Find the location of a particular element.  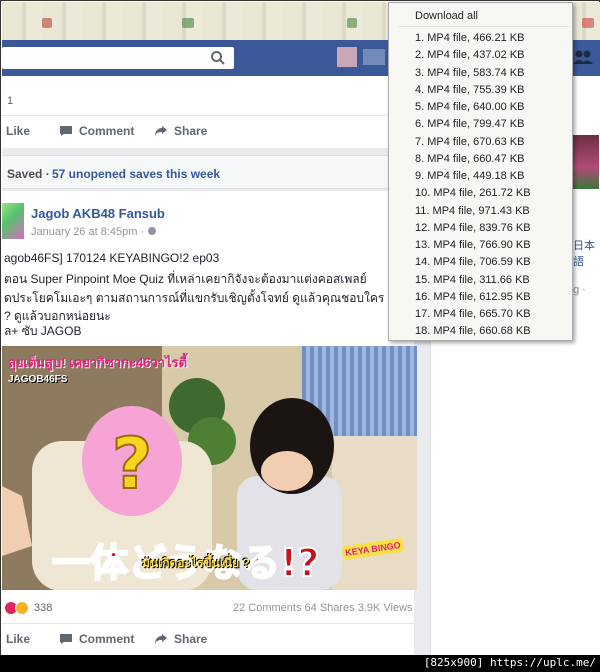

haha-reaction-icon is located at coordinates (22, 608).